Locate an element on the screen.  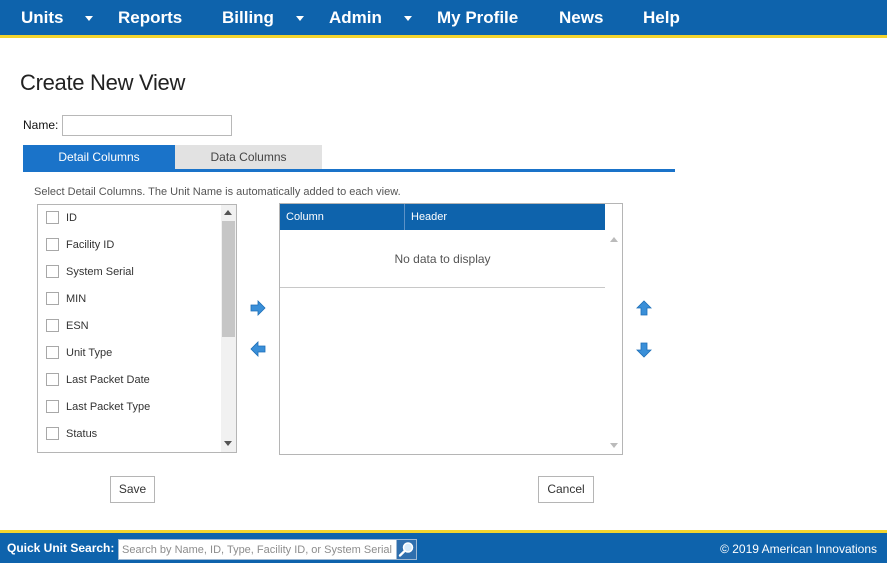
list-item-esn: ESN is located at coordinates (67, 326).